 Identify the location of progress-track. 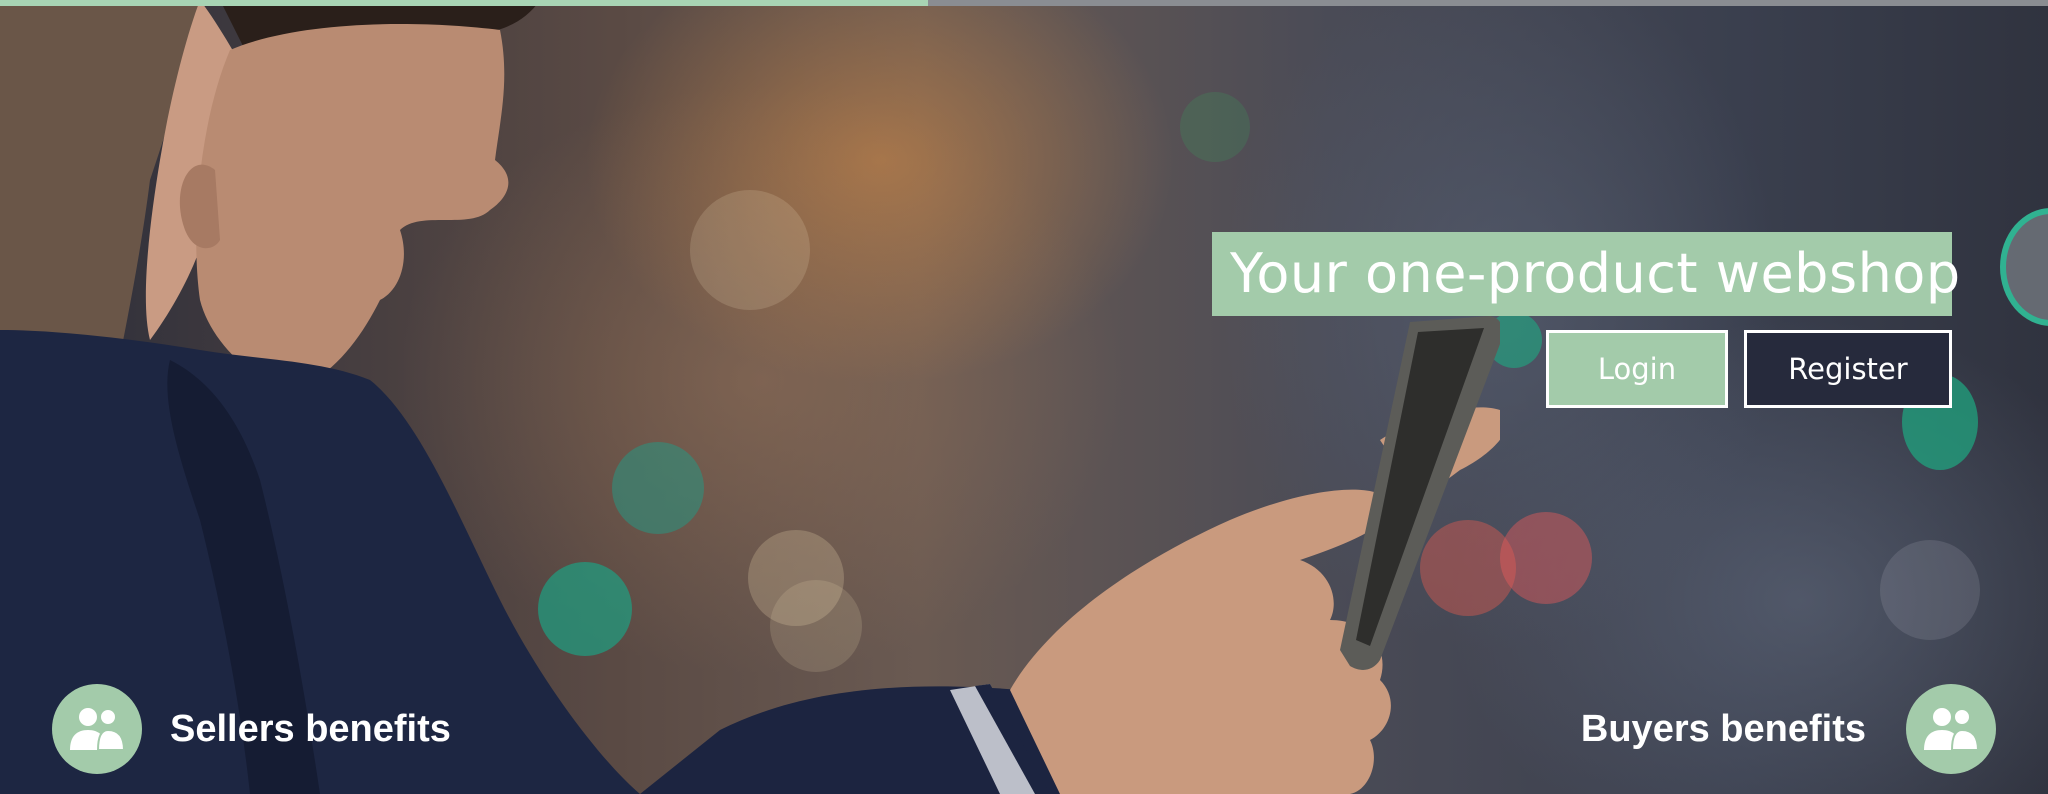
(1024, 3).